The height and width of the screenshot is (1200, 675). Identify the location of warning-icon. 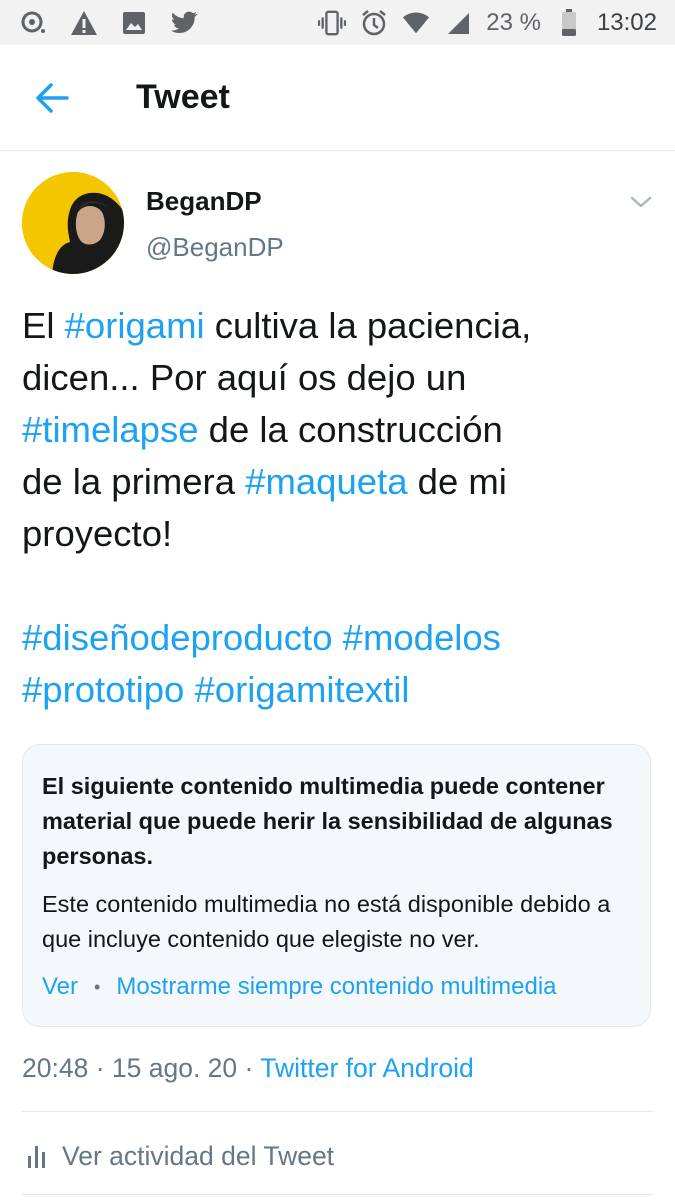
(84, 23).